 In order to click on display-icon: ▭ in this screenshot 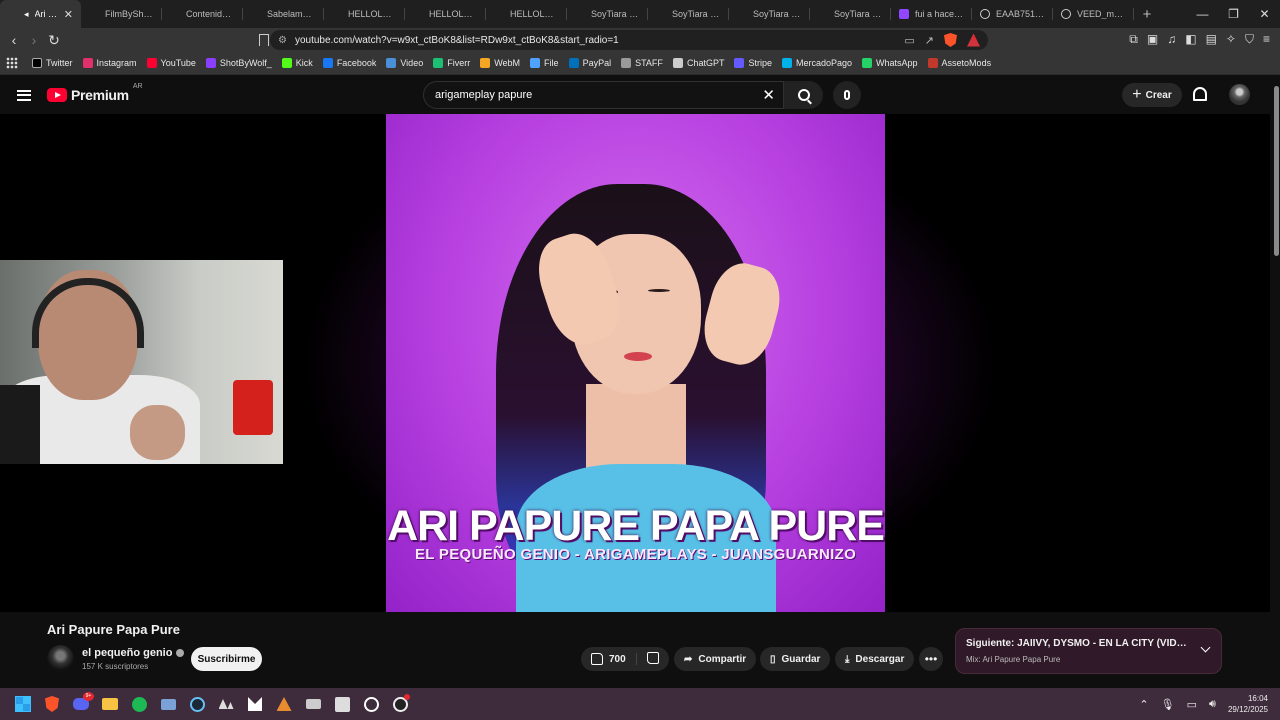, I will do `click(1192, 704)`.